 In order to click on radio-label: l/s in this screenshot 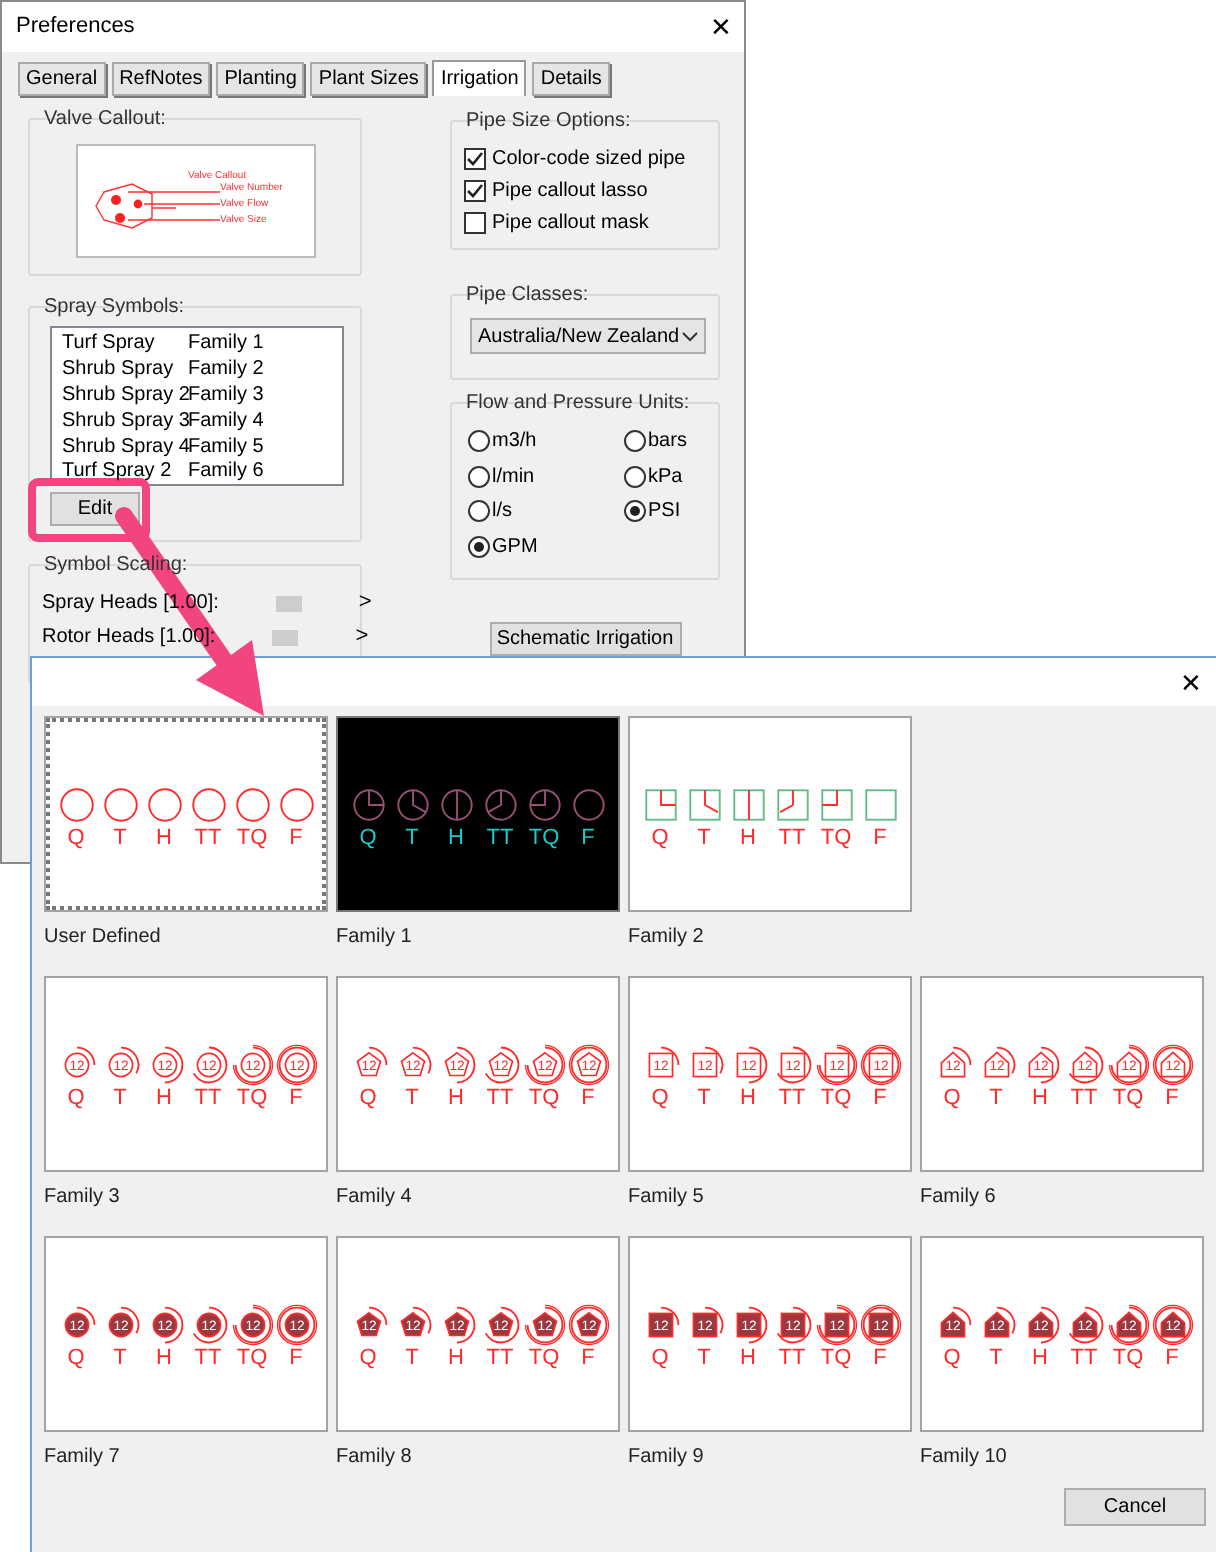, I will do `click(502, 512)`.